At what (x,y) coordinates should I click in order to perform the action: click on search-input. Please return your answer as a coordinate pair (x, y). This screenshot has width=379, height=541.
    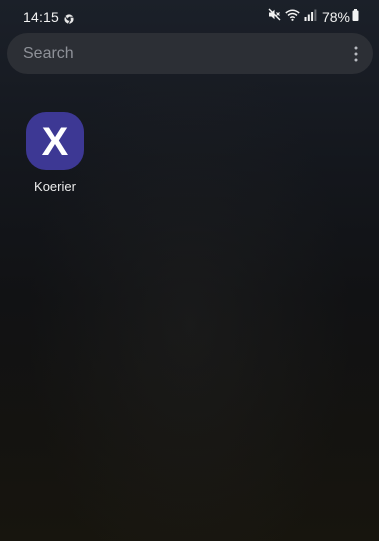
    Looking at the image, I should click on (173, 53).